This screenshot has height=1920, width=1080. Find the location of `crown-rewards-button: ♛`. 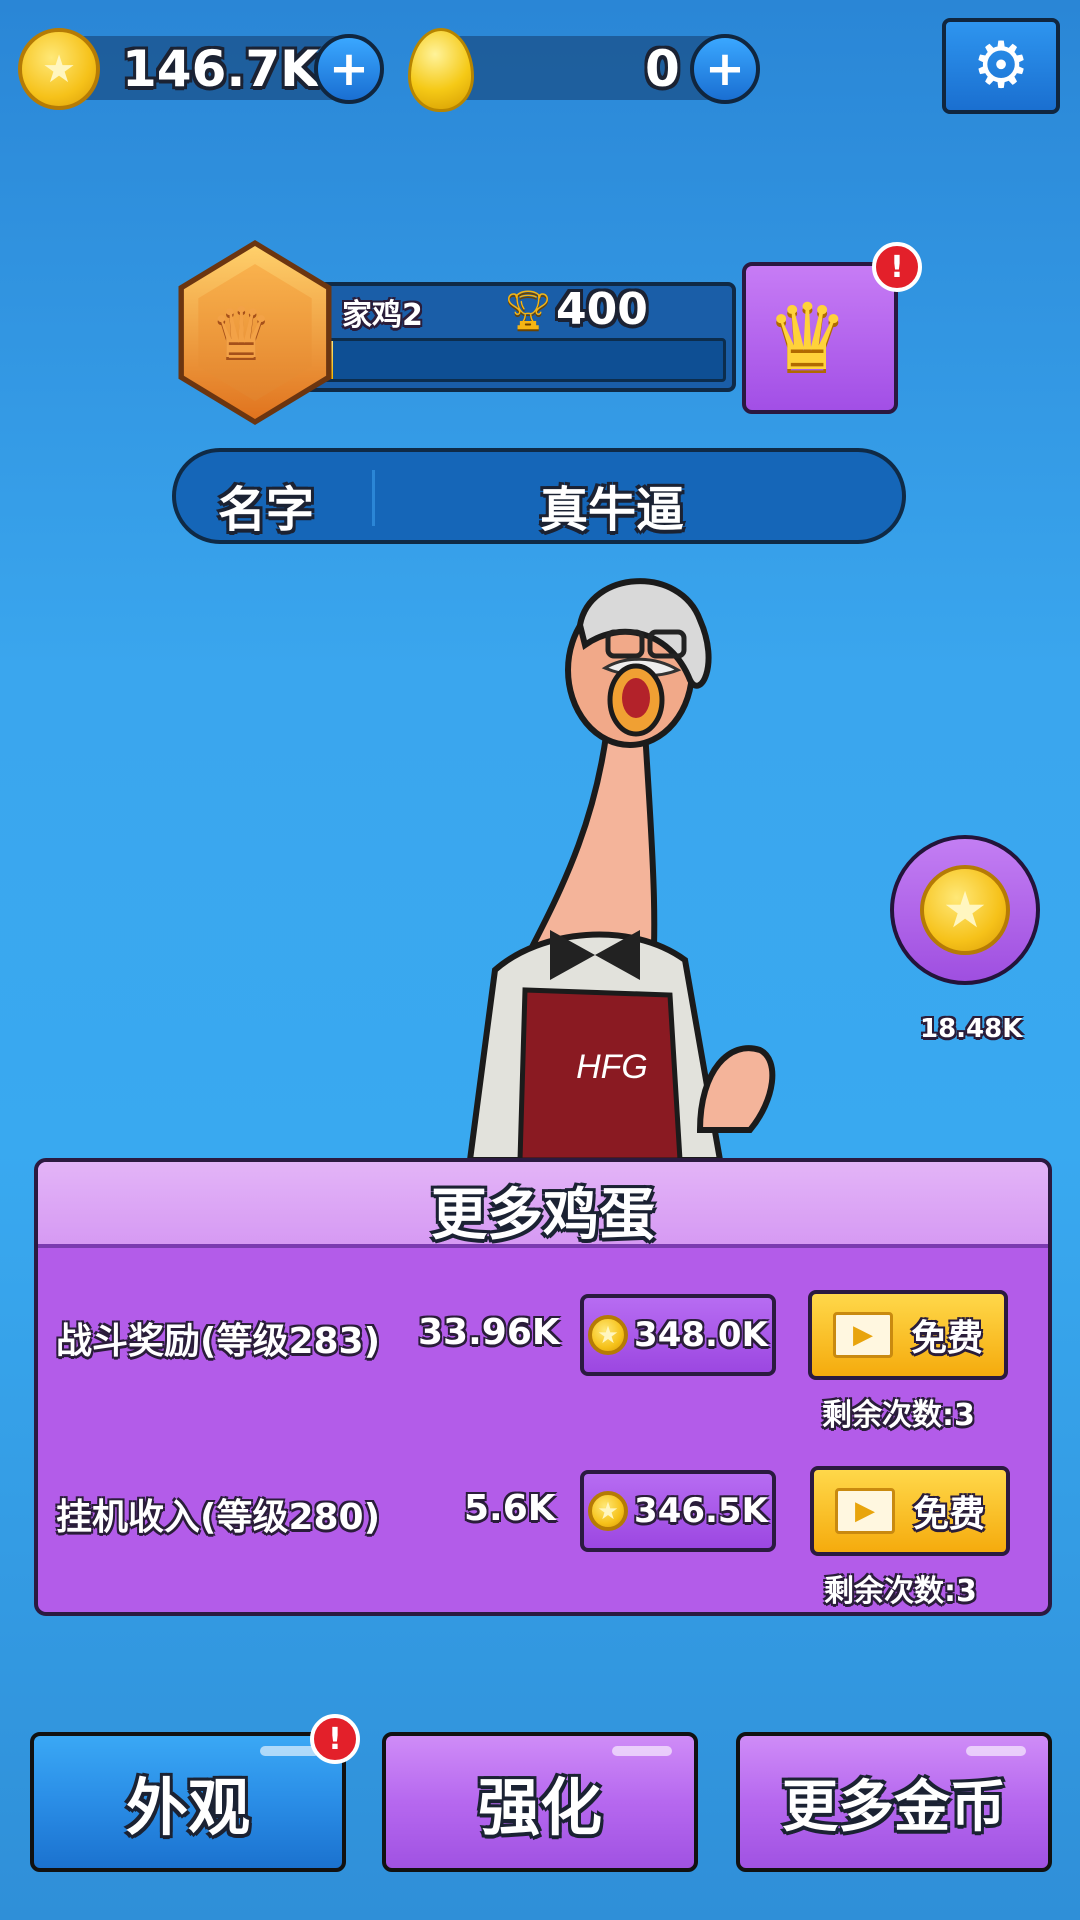

crown-rewards-button: ♛ is located at coordinates (820, 338).